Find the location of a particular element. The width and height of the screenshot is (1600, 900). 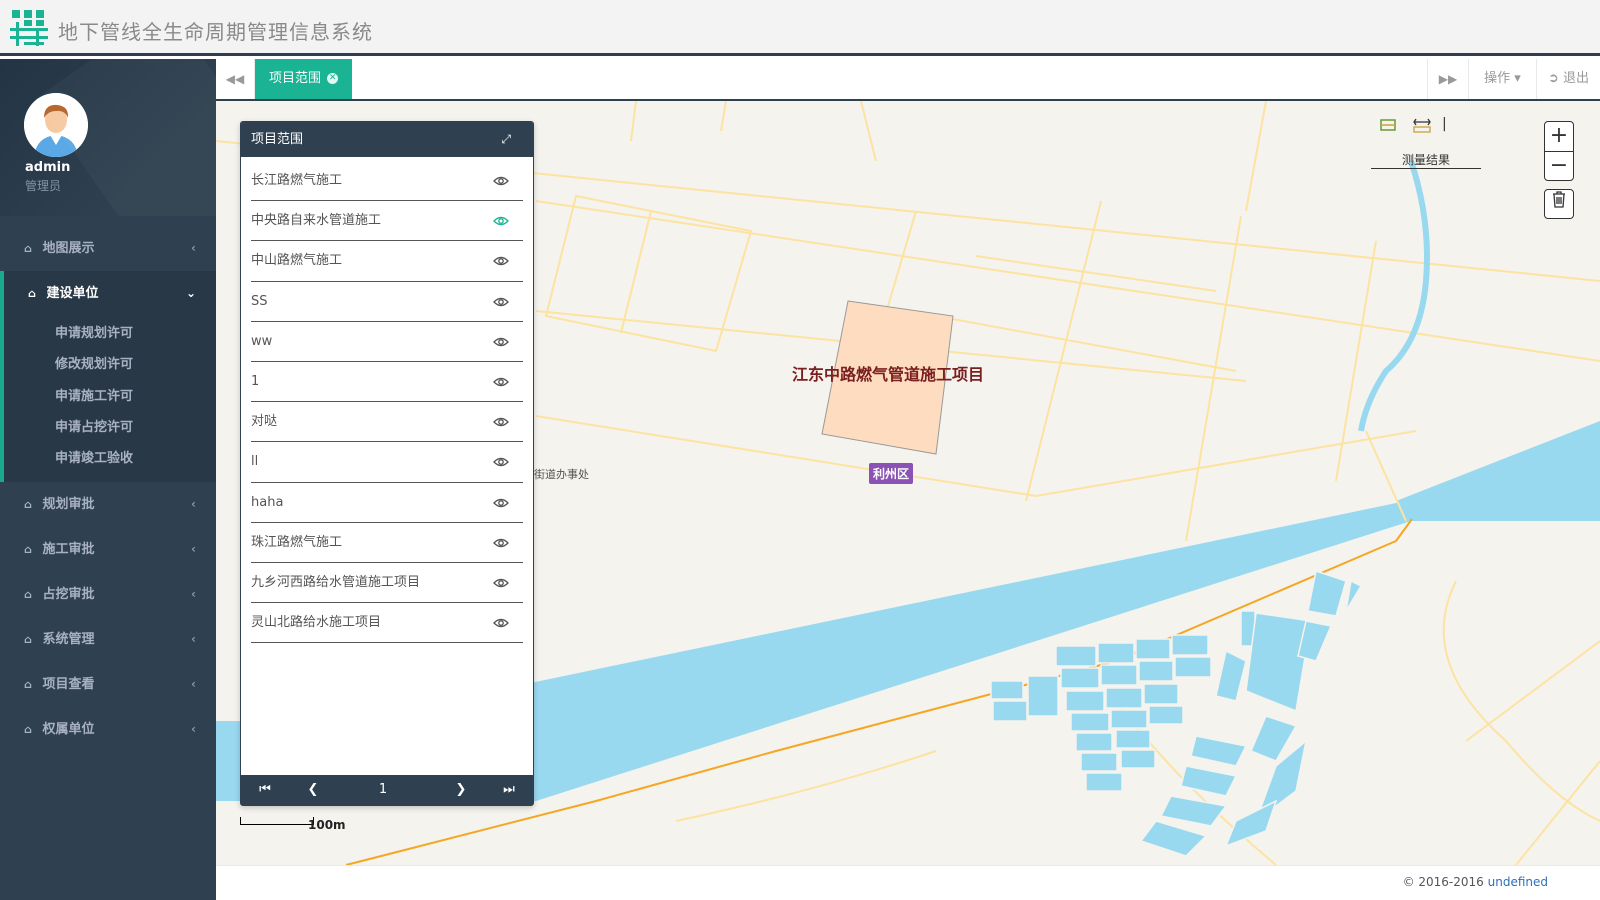

sidebar-item-label: 占挖审批 is located at coordinates (68, 595).